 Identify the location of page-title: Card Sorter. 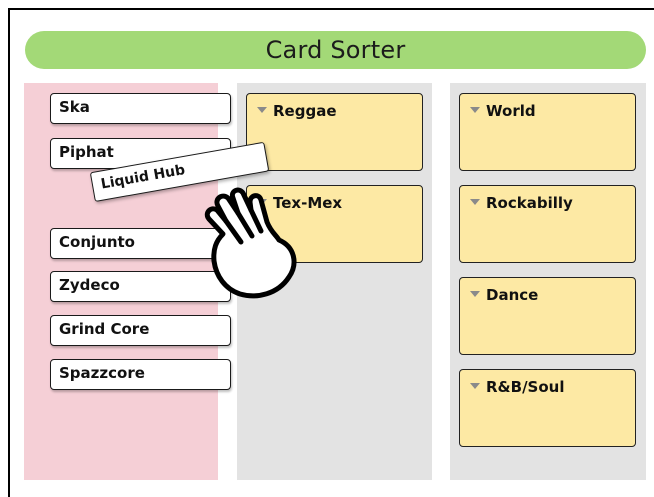
(335, 50).